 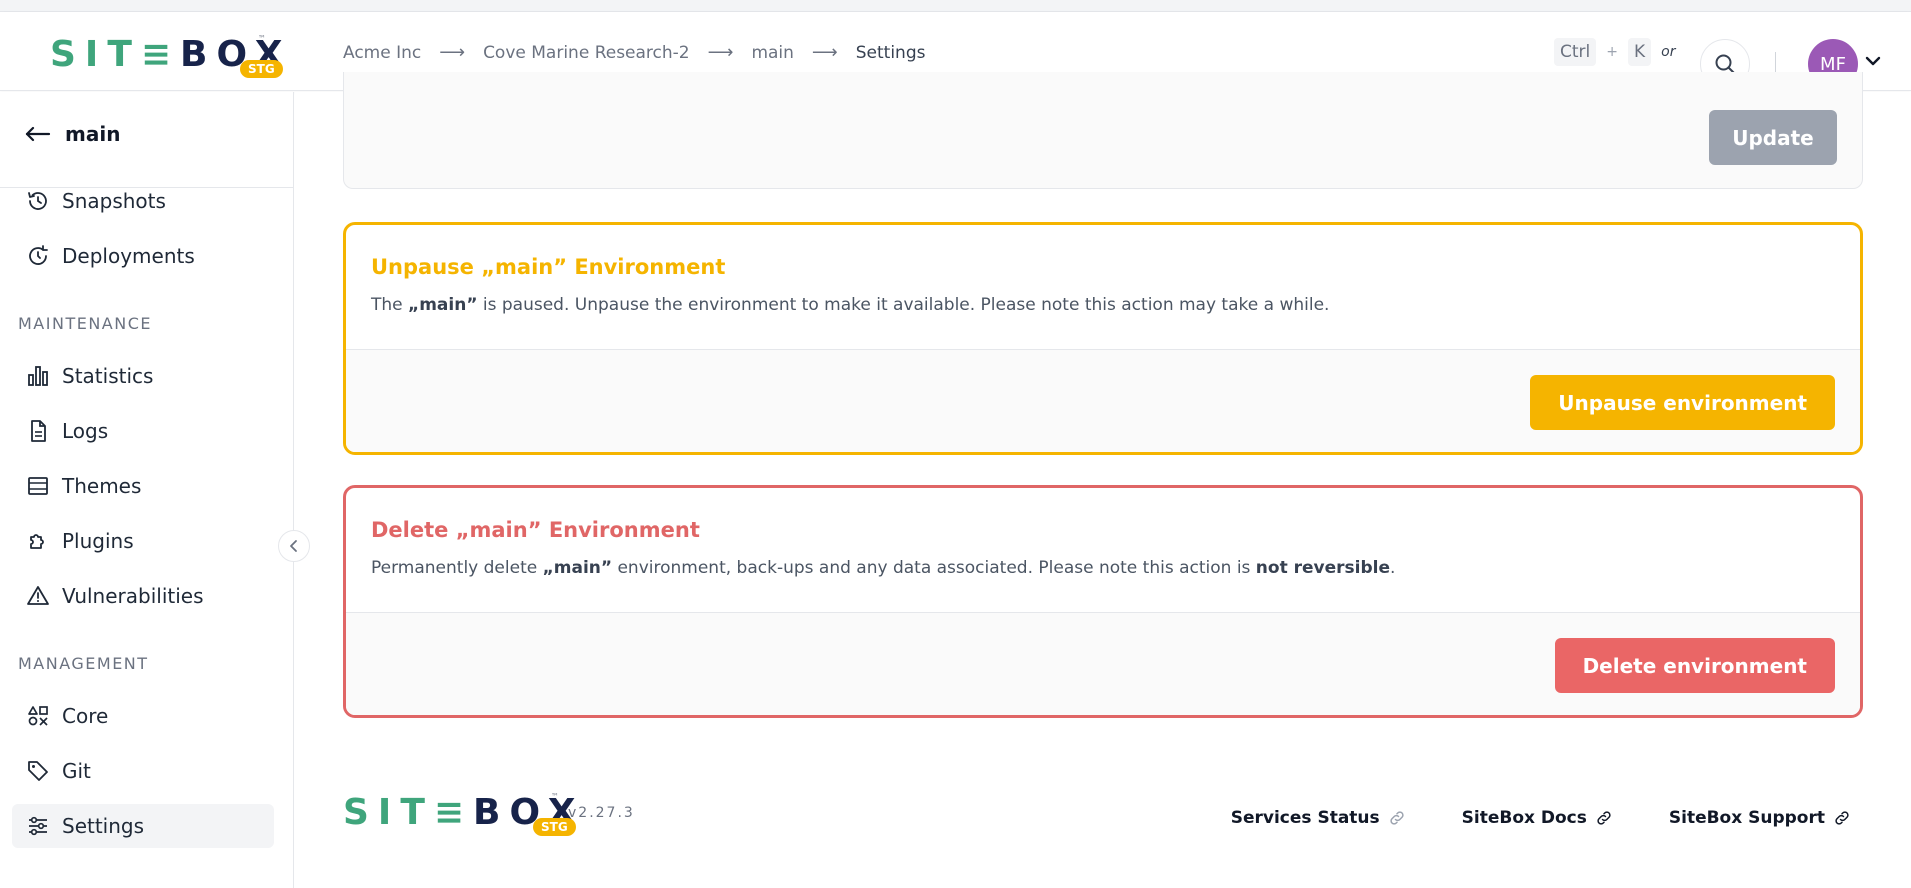 I want to click on sidebar-back-label: main, so click(x=93, y=134).